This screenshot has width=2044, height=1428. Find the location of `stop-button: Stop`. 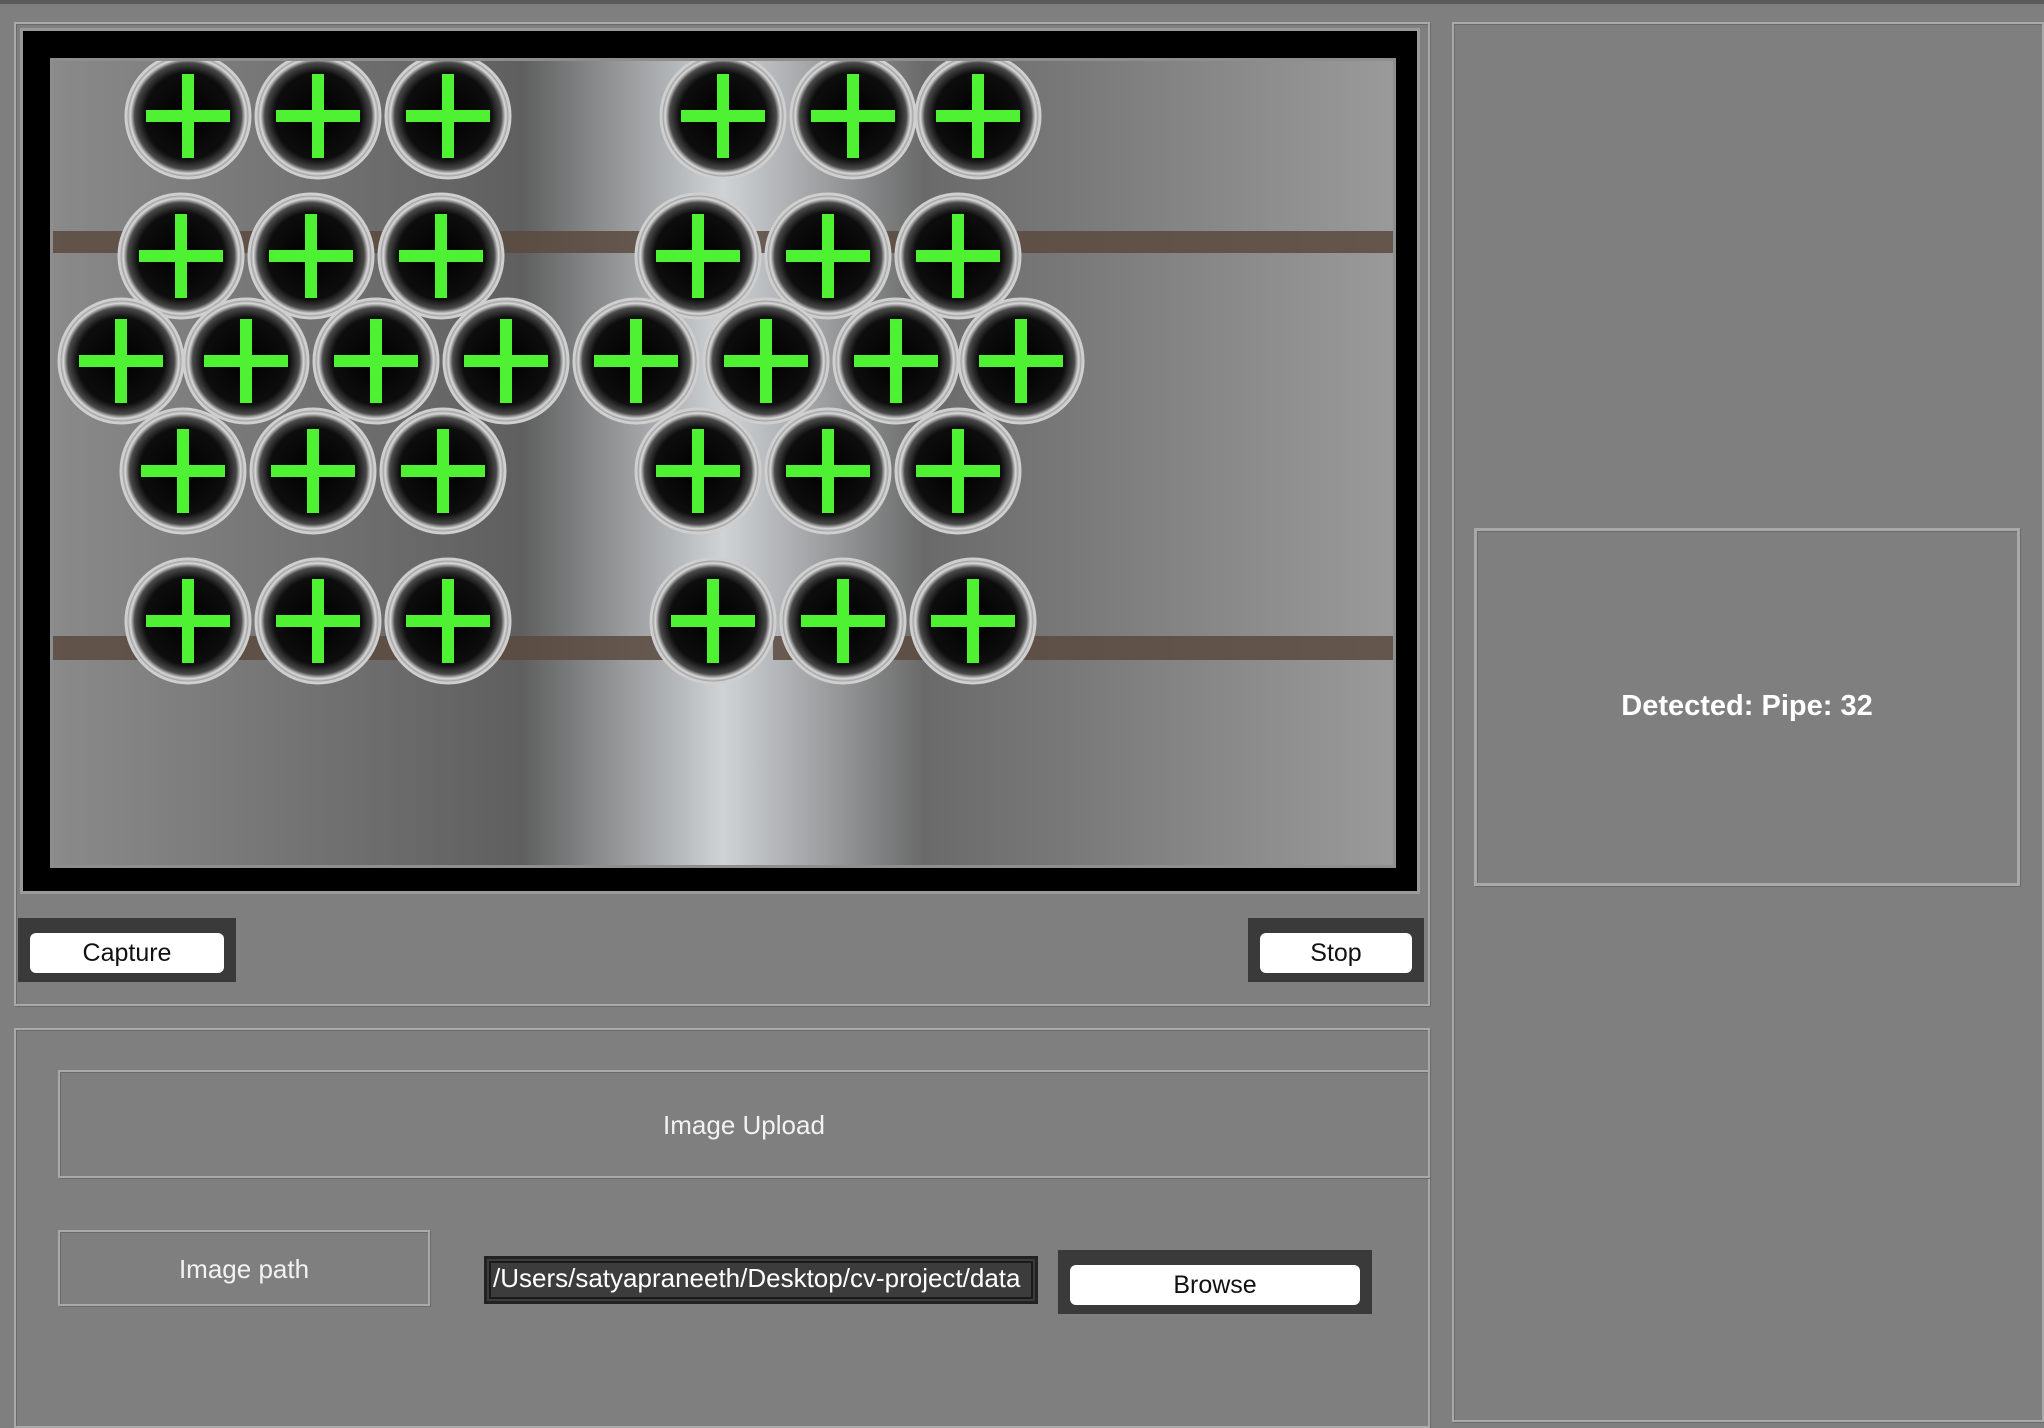

stop-button: Stop is located at coordinates (1336, 953).